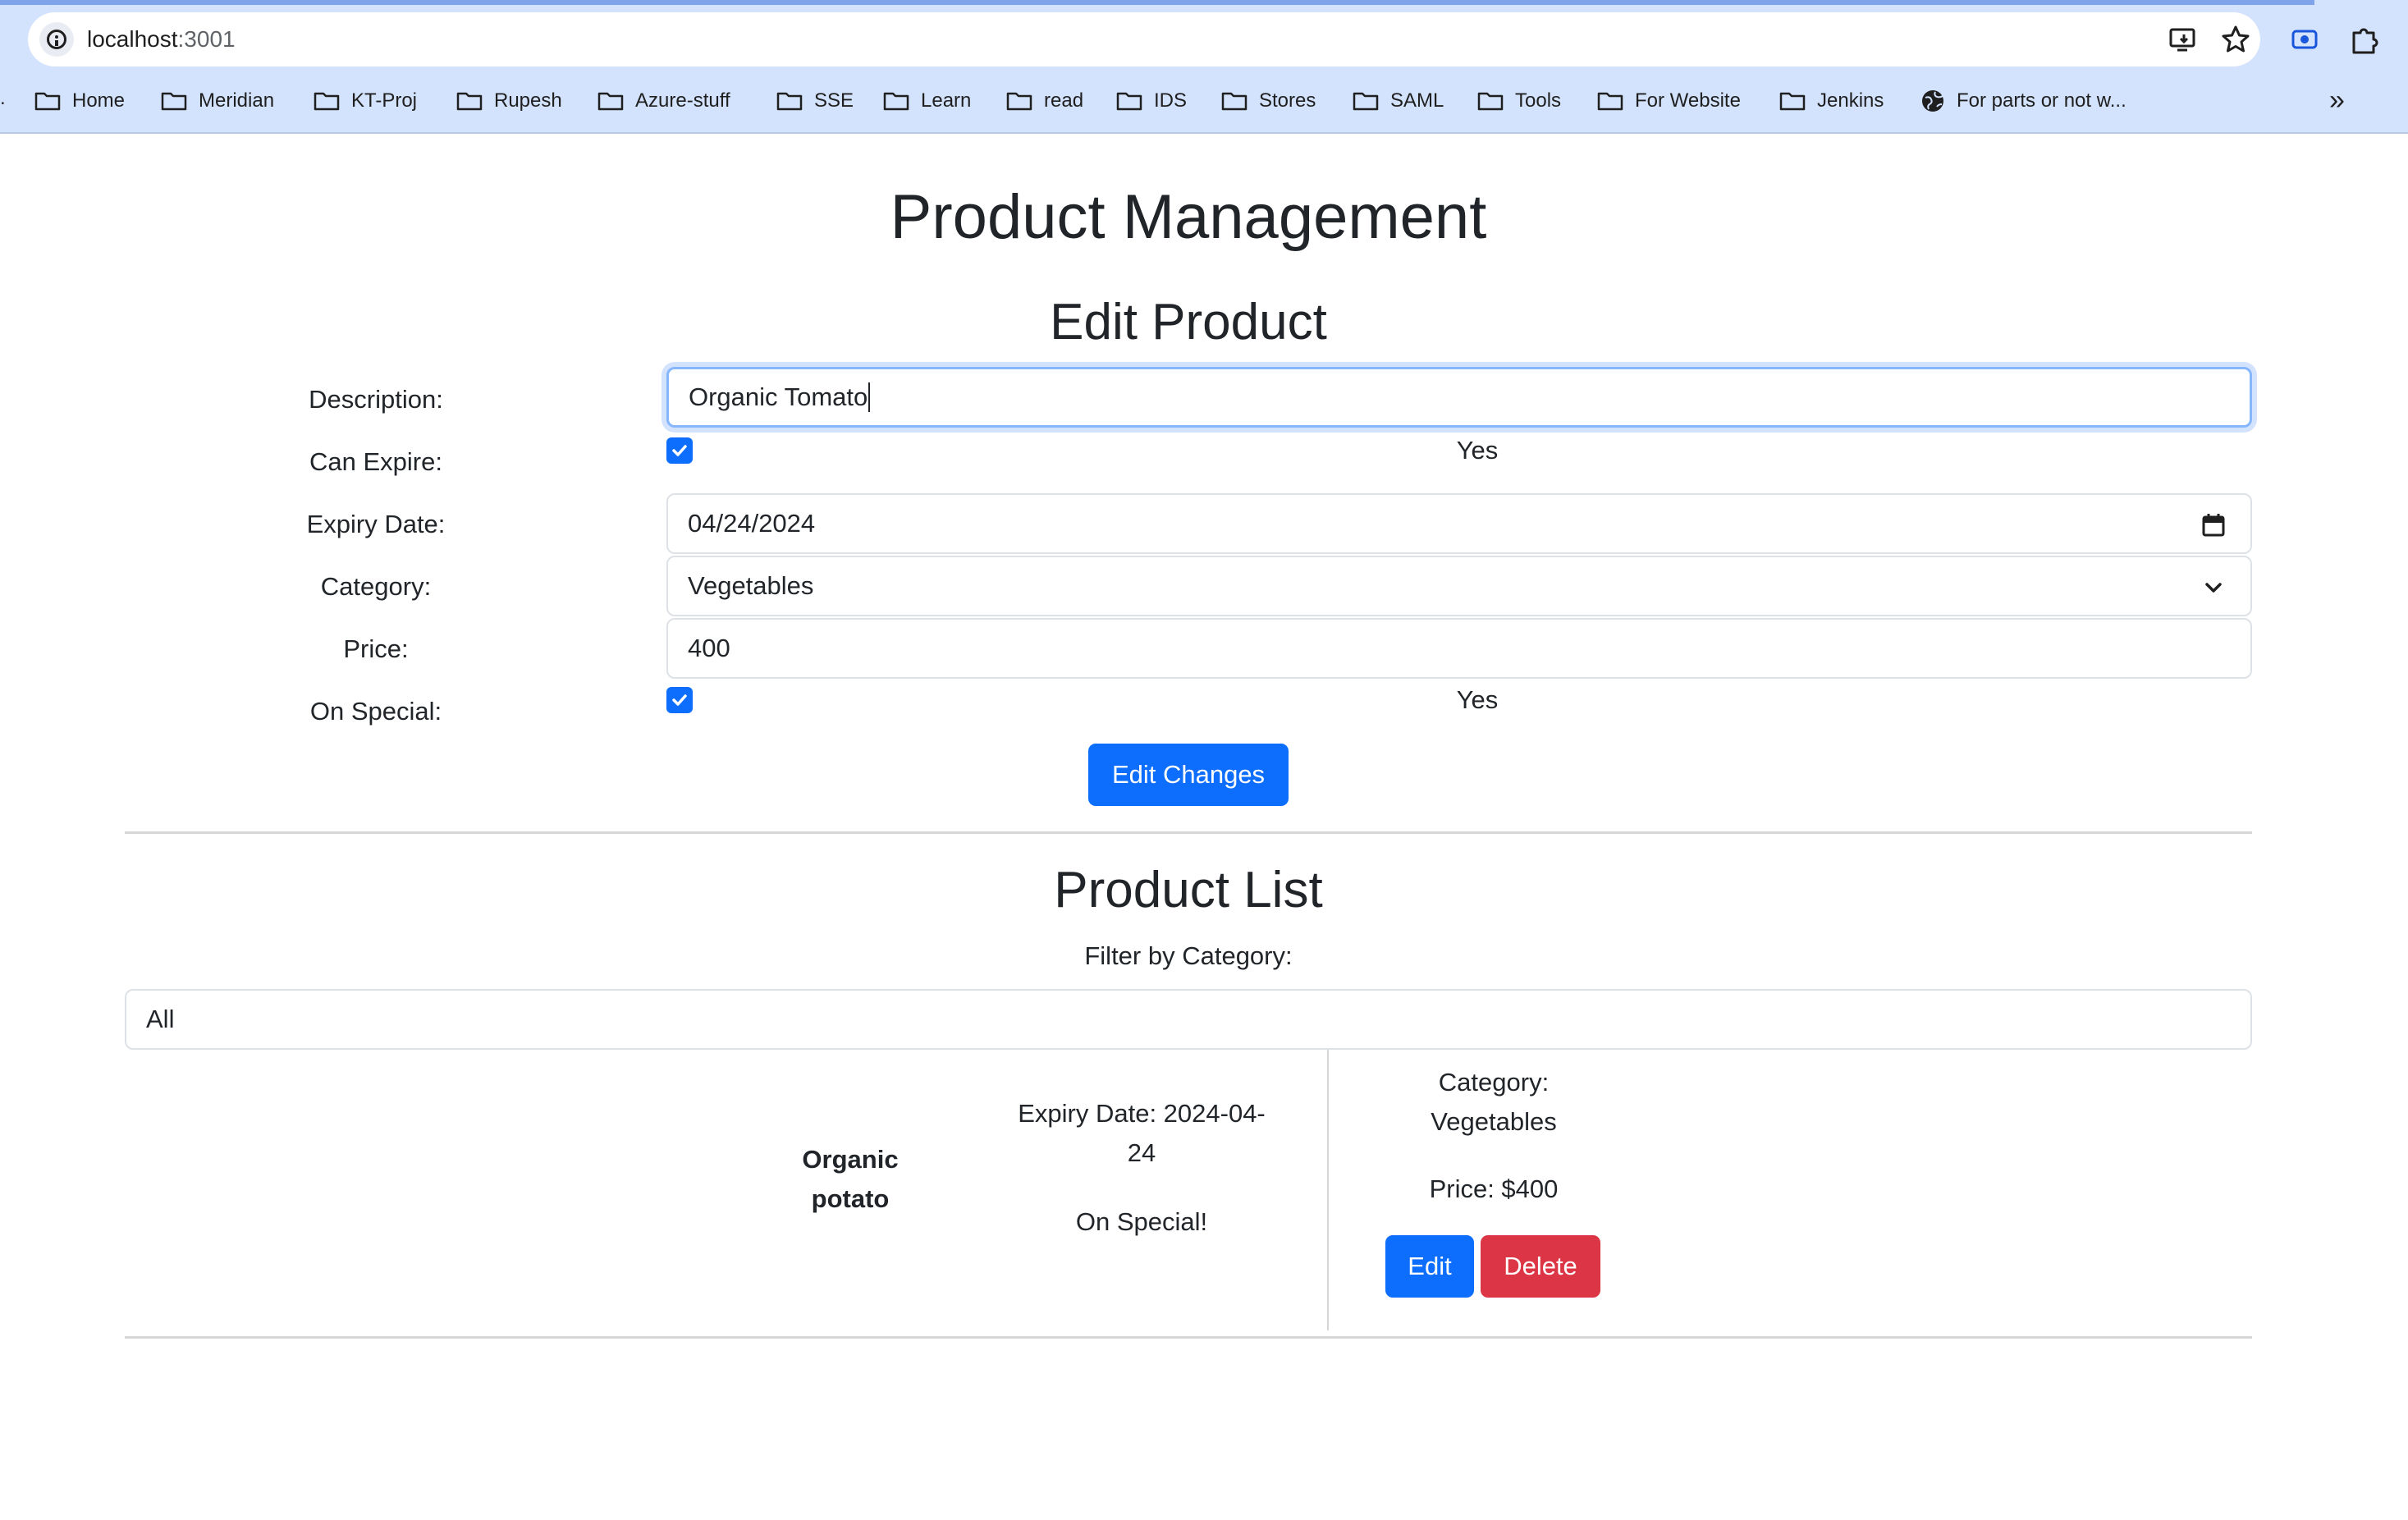 The image size is (2408, 1520). What do you see at coordinates (375, 461) in the screenshot?
I see `can-expire-label: Can Expire:` at bounding box center [375, 461].